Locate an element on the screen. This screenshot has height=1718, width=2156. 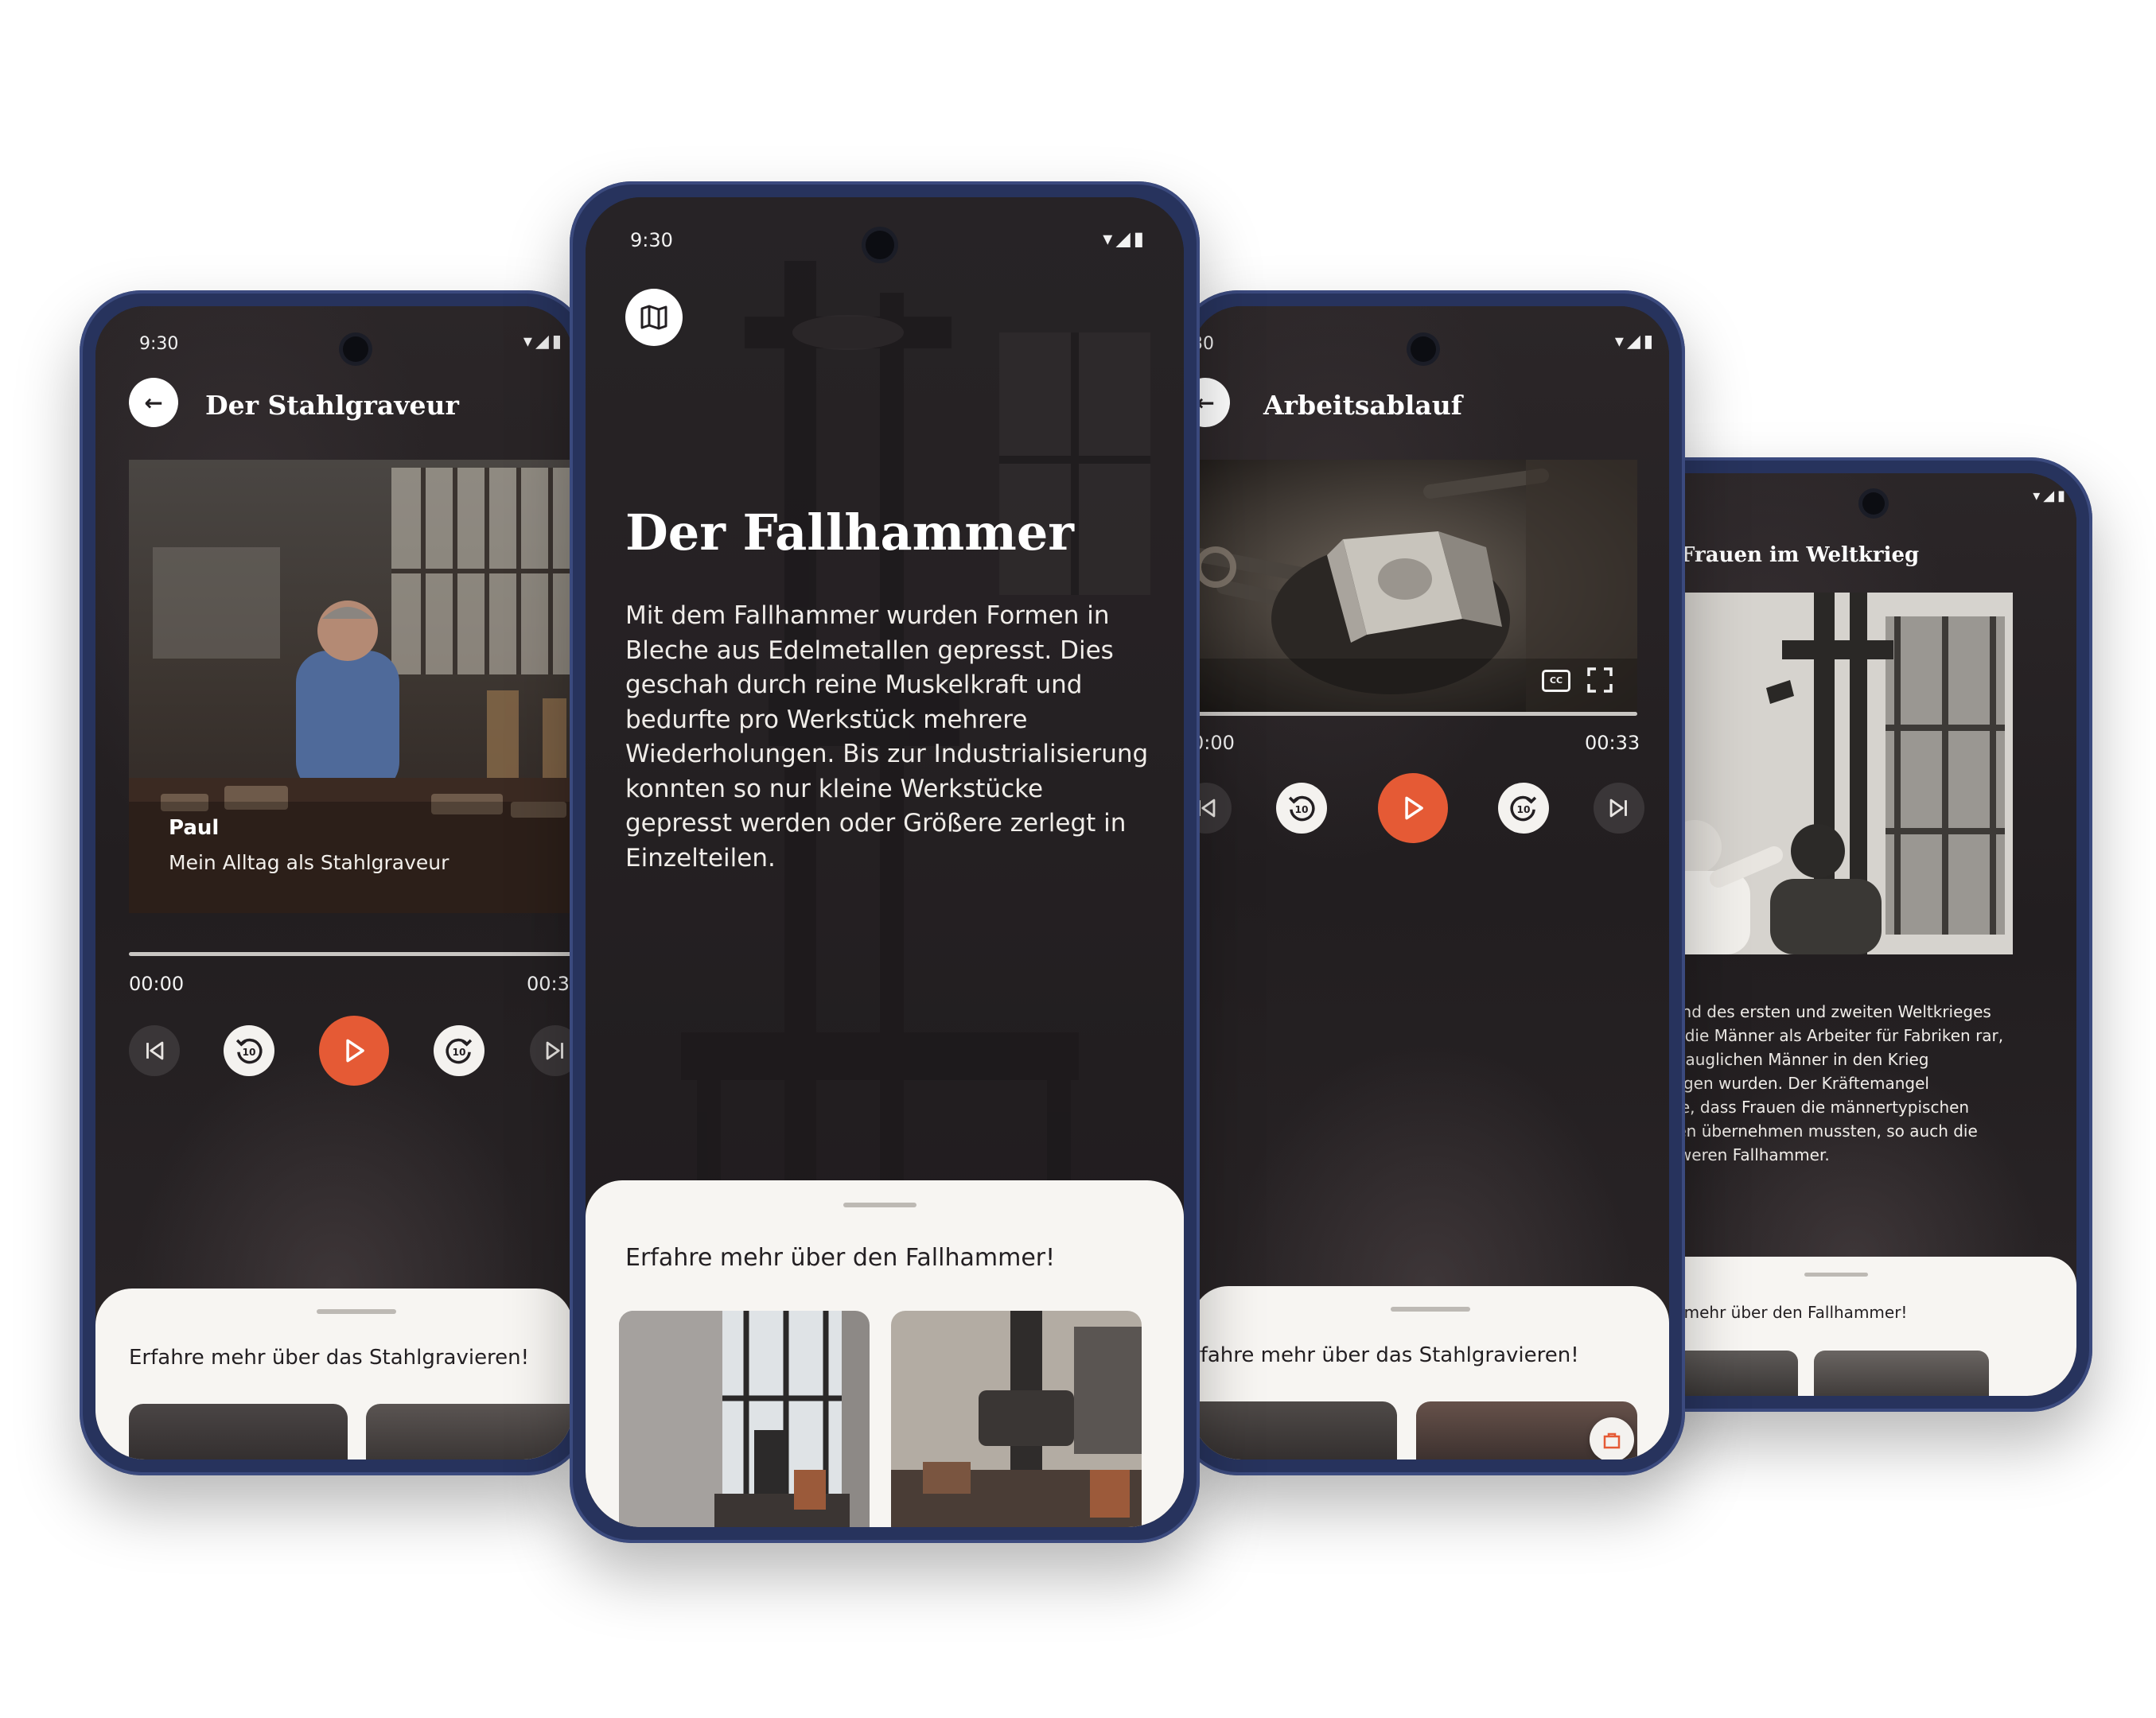
video-caption-name: Paul is located at coordinates (195, 828).